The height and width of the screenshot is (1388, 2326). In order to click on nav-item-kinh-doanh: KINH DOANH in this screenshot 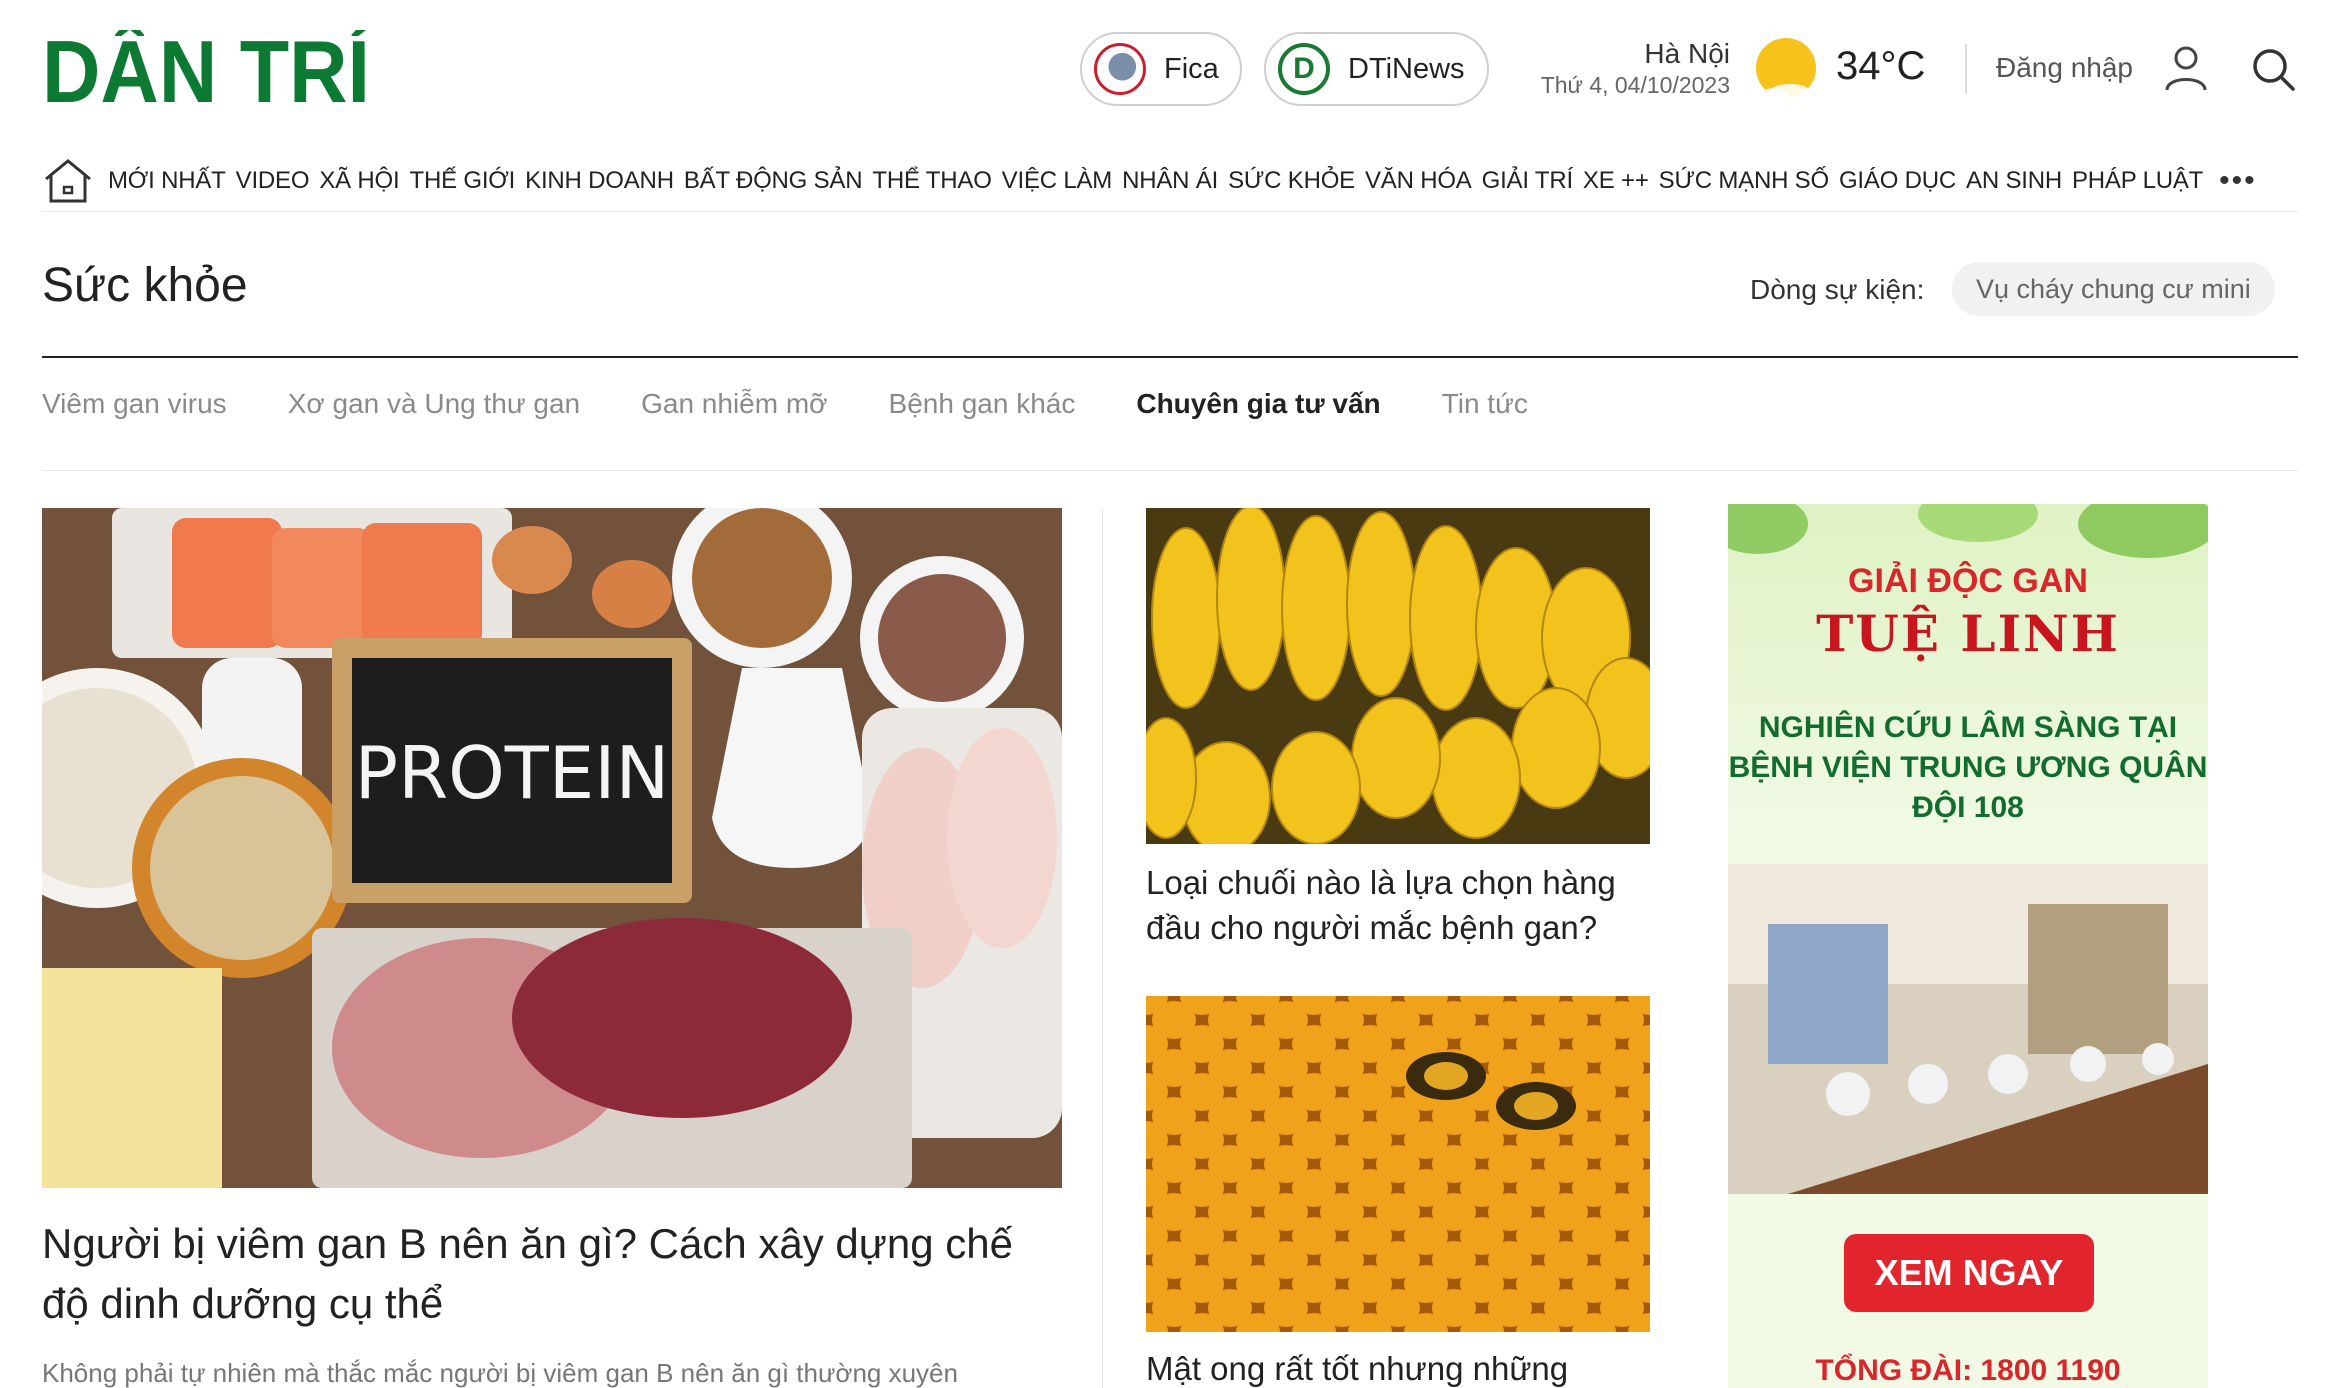, I will do `click(599, 181)`.